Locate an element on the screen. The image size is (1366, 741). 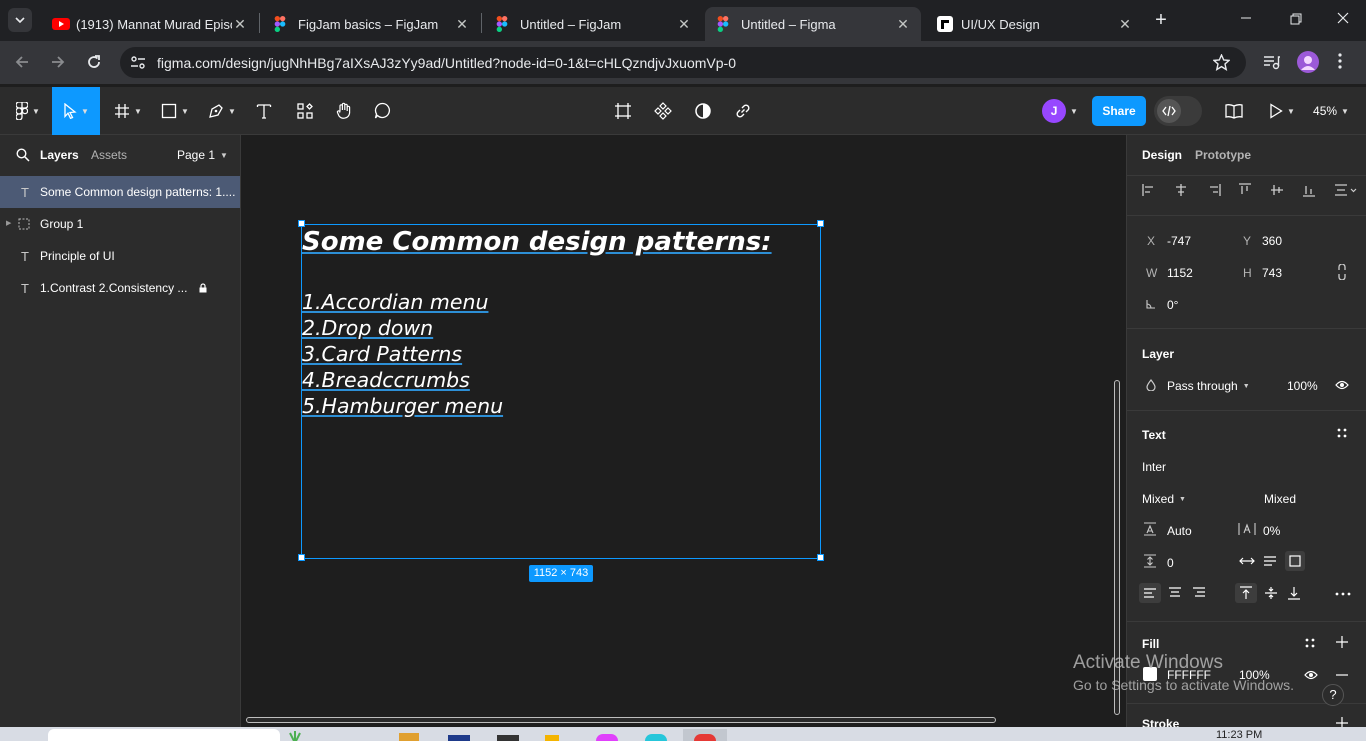
tab-search-button is located at coordinates (20, 20).